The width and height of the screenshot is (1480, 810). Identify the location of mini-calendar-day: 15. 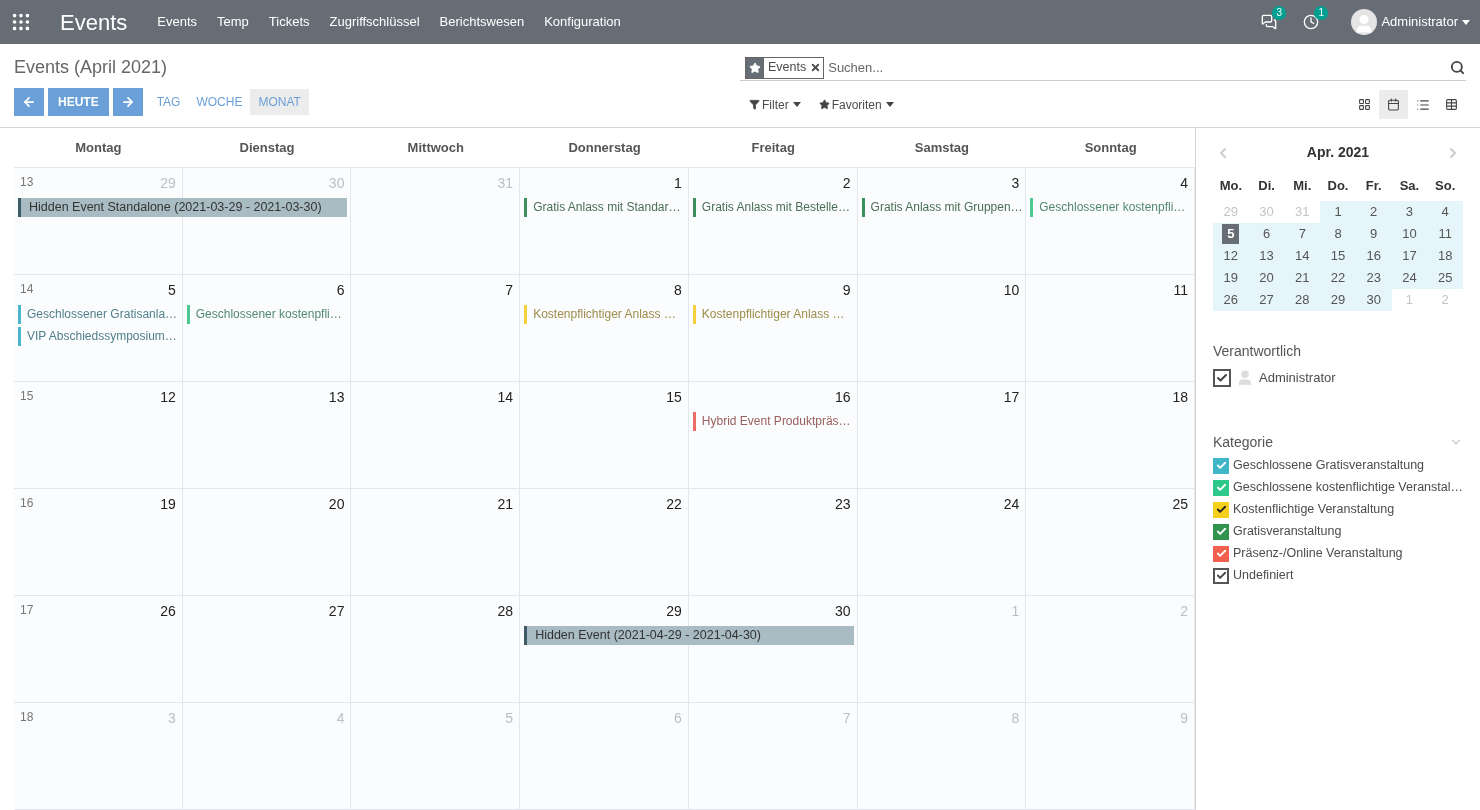
(1338, 256).